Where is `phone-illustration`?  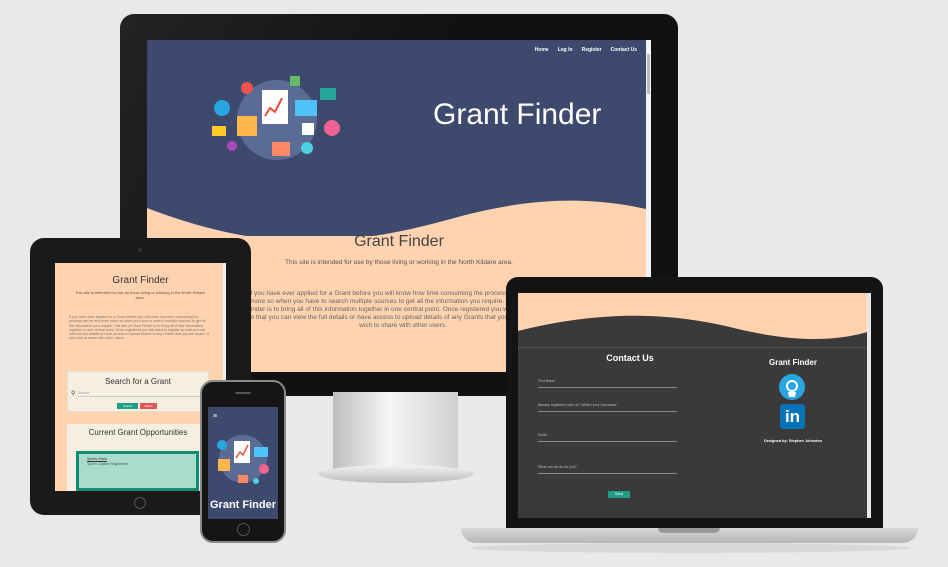 phone-illustration is located at coordinates (243, 459).